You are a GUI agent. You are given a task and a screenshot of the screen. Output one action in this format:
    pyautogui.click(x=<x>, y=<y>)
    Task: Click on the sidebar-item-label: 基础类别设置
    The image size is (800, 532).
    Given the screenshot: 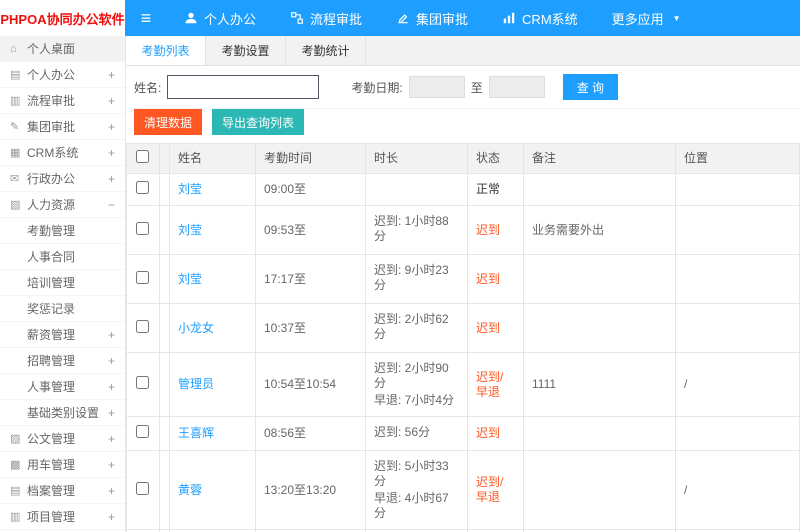 What is the action you would take?
    pyautogui.click(x=63, y=413)
    